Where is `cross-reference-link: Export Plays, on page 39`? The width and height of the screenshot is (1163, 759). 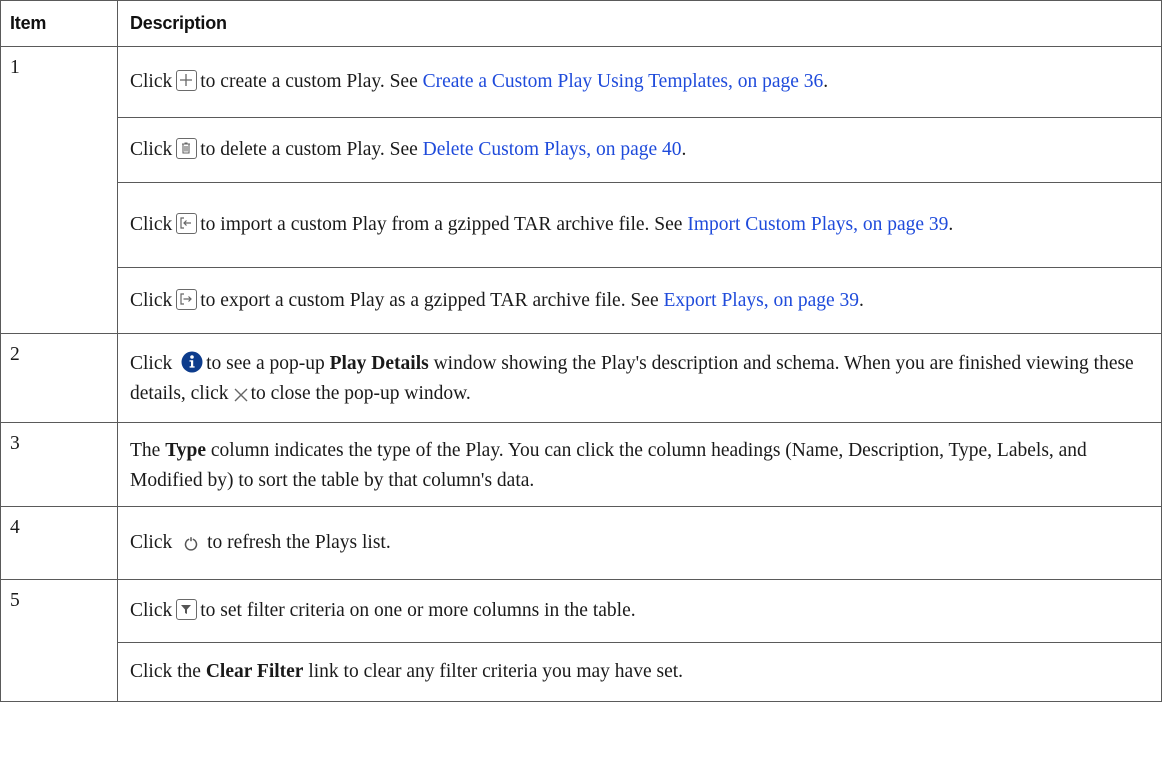
cross-reference-link: Export Plays, on page 39 is located at coordinates (762, 300).